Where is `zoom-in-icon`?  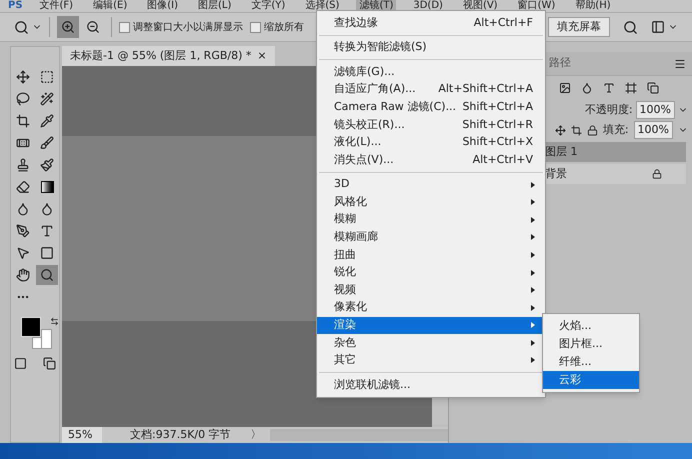
zoom-in-icon is located at coordinates (68, 27).